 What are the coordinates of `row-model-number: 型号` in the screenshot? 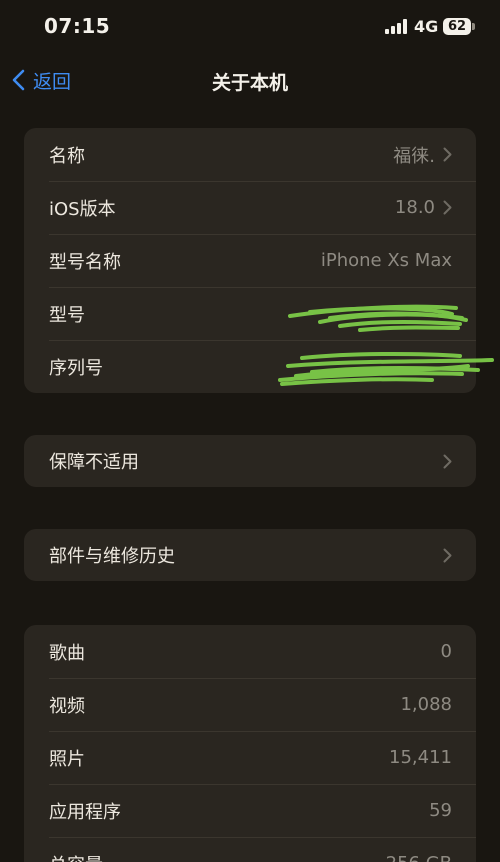 It's located at (250, 313).